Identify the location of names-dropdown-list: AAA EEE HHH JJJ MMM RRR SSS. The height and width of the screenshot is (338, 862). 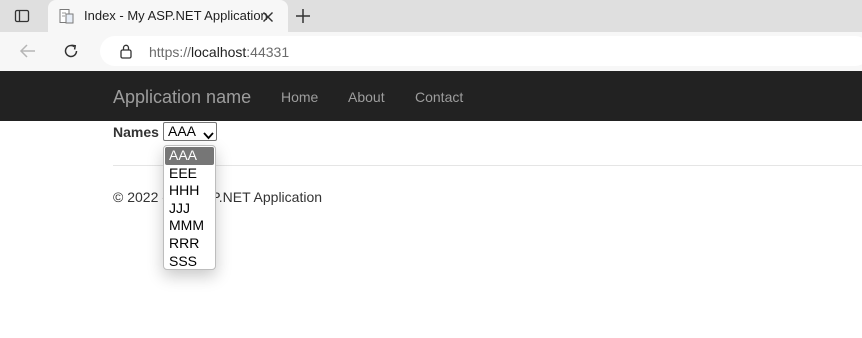
(189, 207).